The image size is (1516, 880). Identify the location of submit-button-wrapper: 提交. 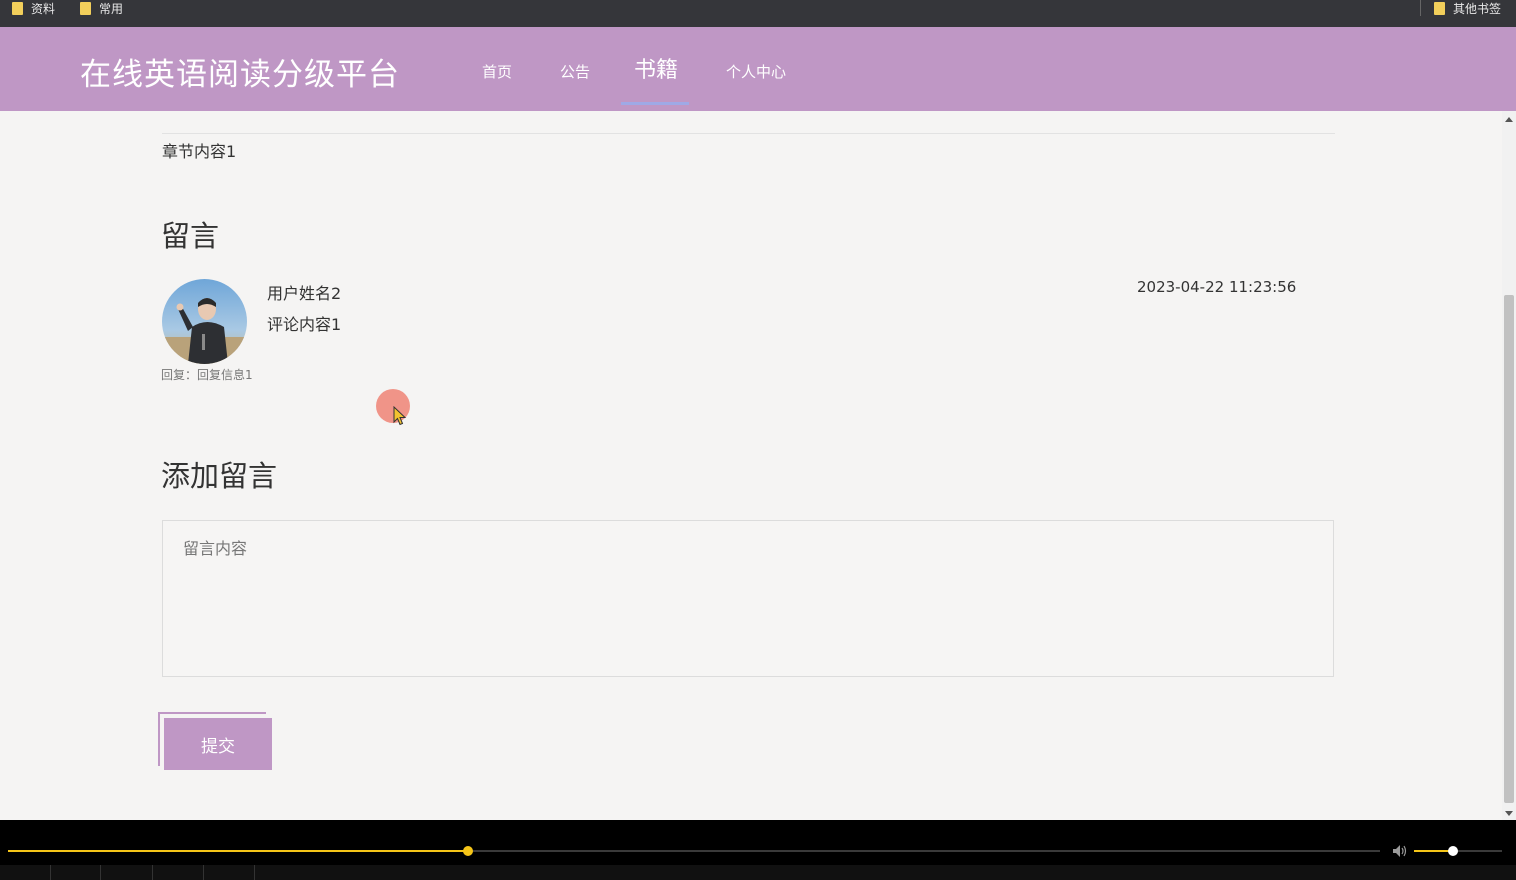
(215, 741).